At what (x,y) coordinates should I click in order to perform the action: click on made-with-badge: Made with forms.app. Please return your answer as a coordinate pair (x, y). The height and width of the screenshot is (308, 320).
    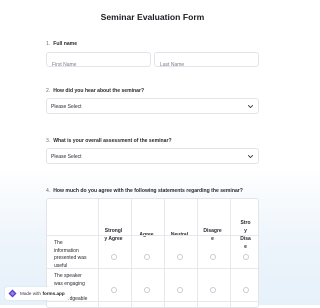
    Looking at the image, I should click on (37, 293).